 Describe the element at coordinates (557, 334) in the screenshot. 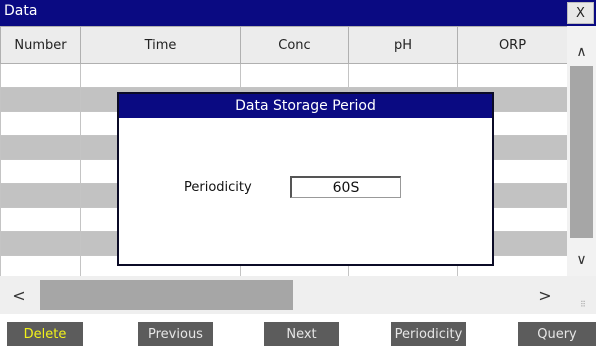

I see `query-button: Query` at that location.